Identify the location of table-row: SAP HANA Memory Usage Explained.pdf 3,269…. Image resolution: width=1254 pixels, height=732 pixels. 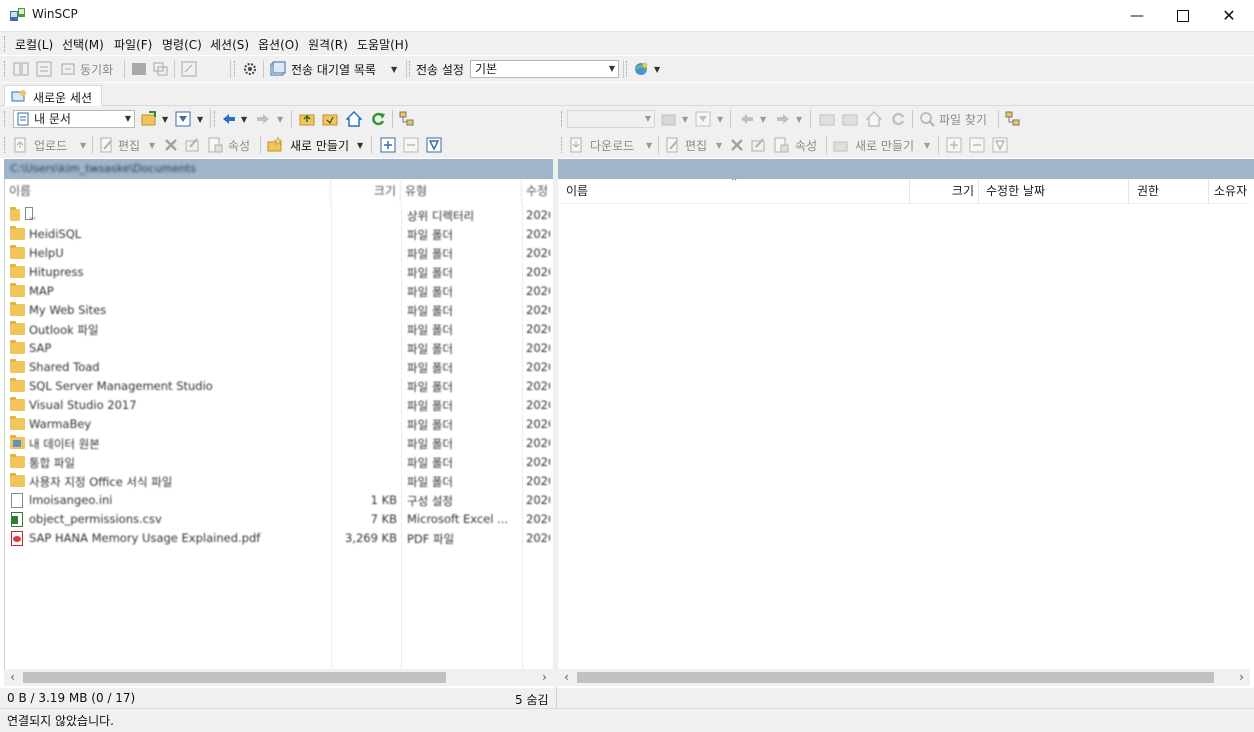
(277, 538).